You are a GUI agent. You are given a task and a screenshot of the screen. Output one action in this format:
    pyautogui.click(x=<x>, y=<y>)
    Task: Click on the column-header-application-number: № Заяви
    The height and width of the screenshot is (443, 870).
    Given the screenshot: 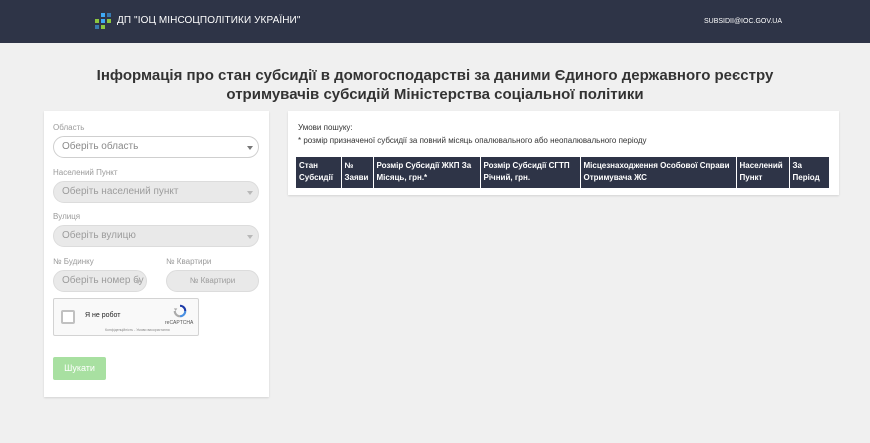 What is the action you would take?
    pyautogui.click(x=357, y=172)
    